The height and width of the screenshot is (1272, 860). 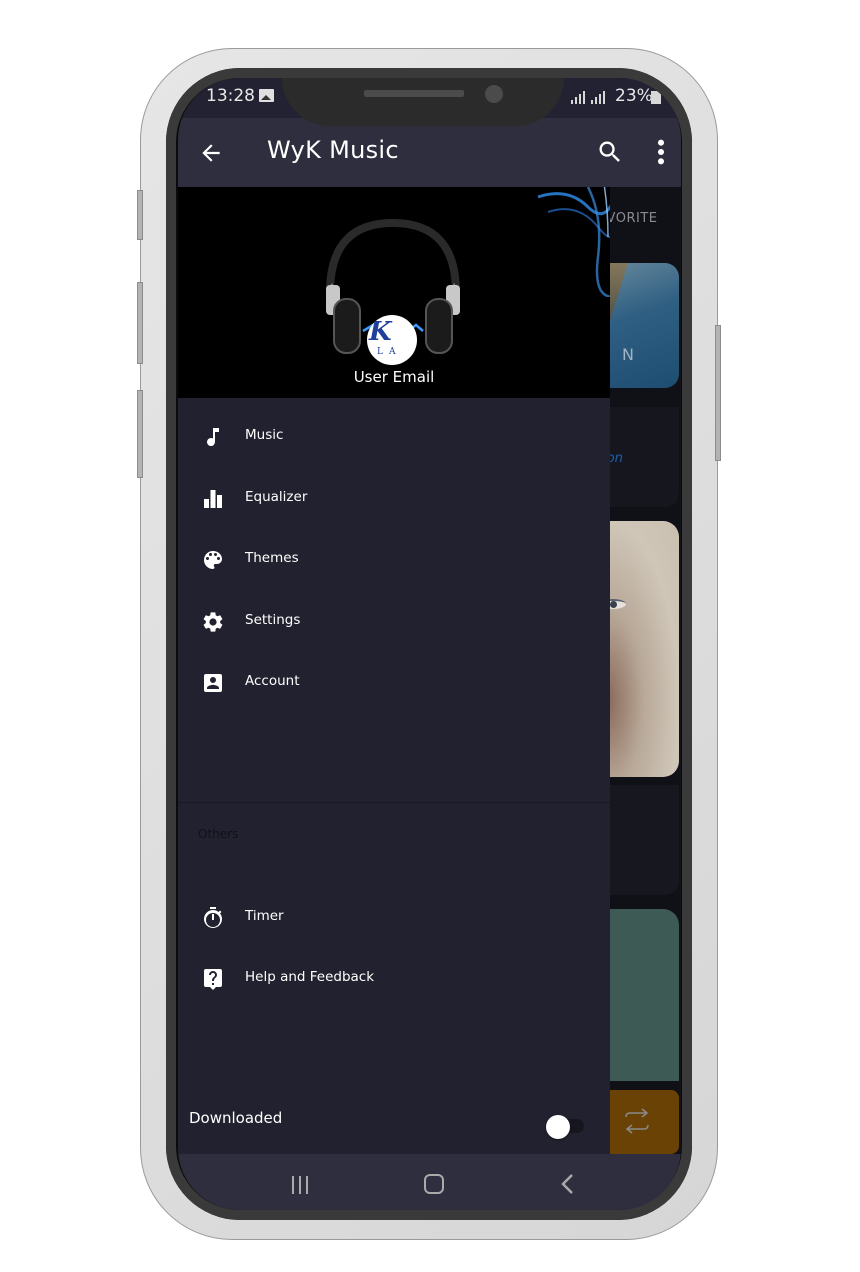 What do you see at coordinates (558, 1127) in the screenshot?
I see `toggle-thumb` at bounding box center [558, 1127].